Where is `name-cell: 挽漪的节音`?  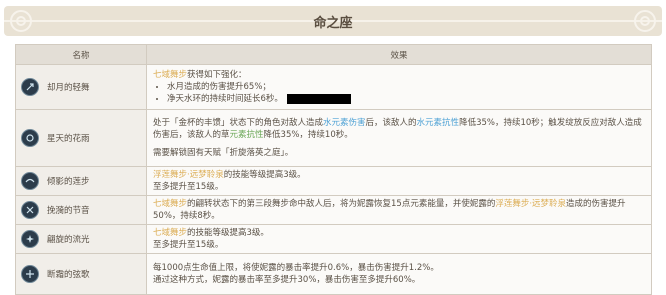
name-cell: 挽漪的节音 is located at coordinates (81, 210).